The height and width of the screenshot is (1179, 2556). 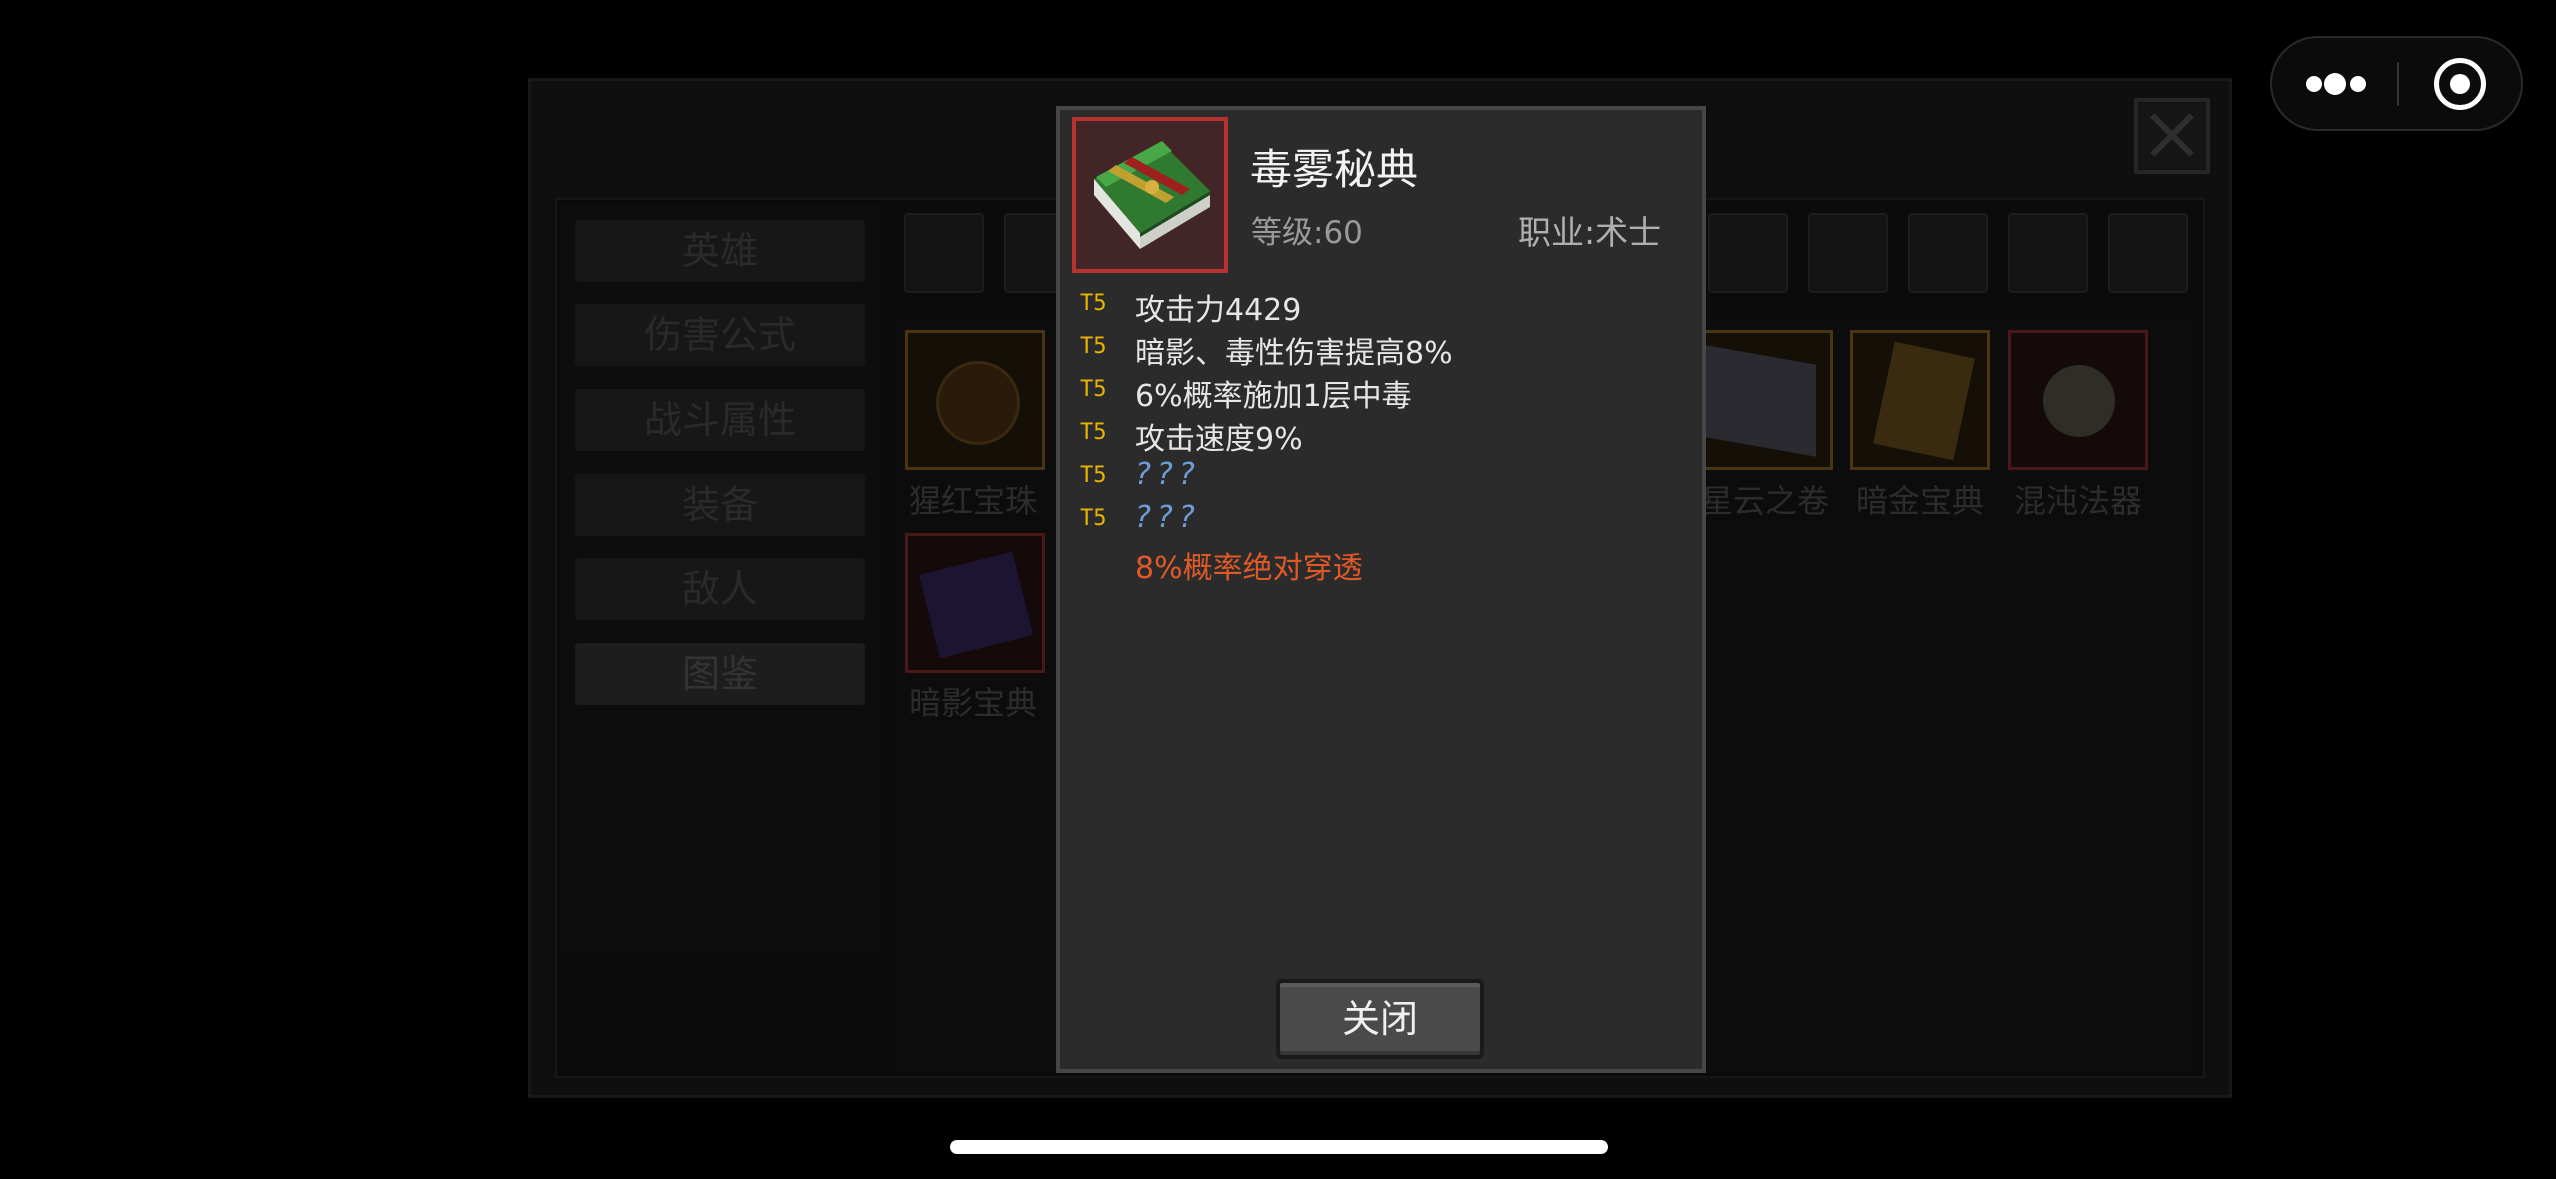 What do you see at coordinates (972, 703) in the screenshot?
I see `slot-label: 暗影宝典` at bounding box center [972, 703].